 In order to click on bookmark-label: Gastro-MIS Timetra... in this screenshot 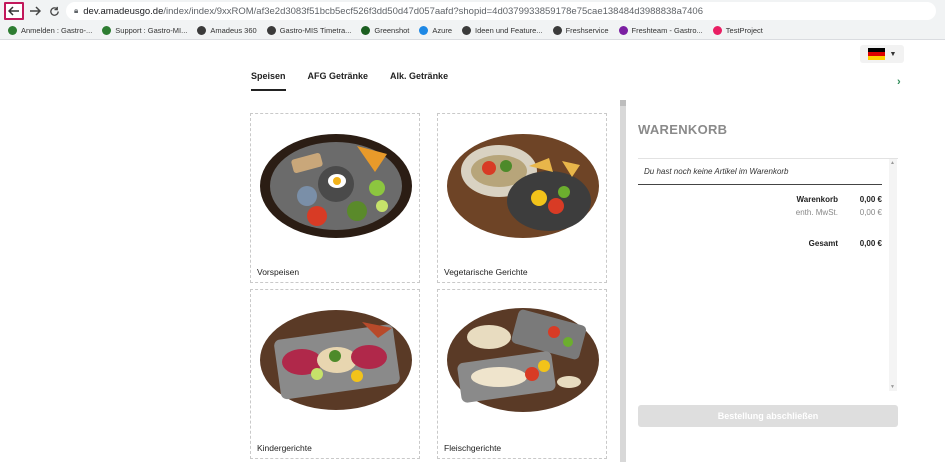, I will do `click(315, 30)`.